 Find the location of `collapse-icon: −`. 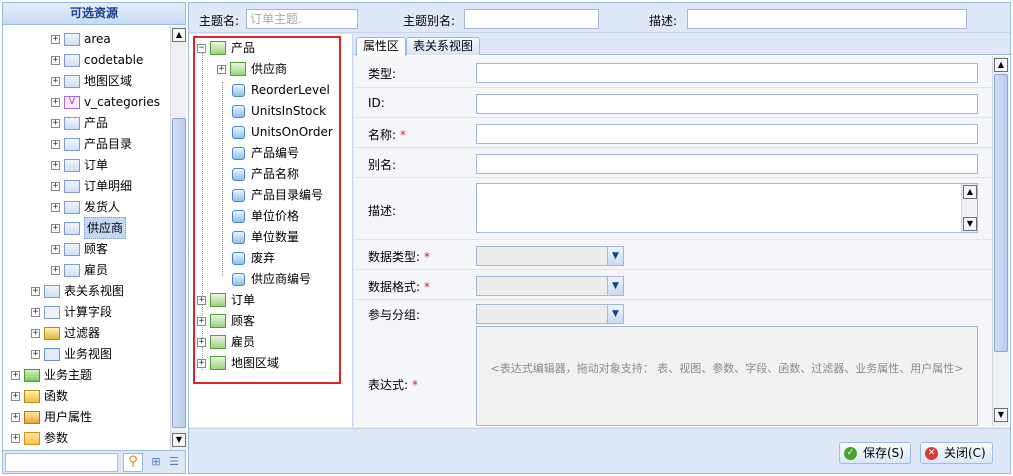

collapse-icon: − is located at coordinates (201, 48).